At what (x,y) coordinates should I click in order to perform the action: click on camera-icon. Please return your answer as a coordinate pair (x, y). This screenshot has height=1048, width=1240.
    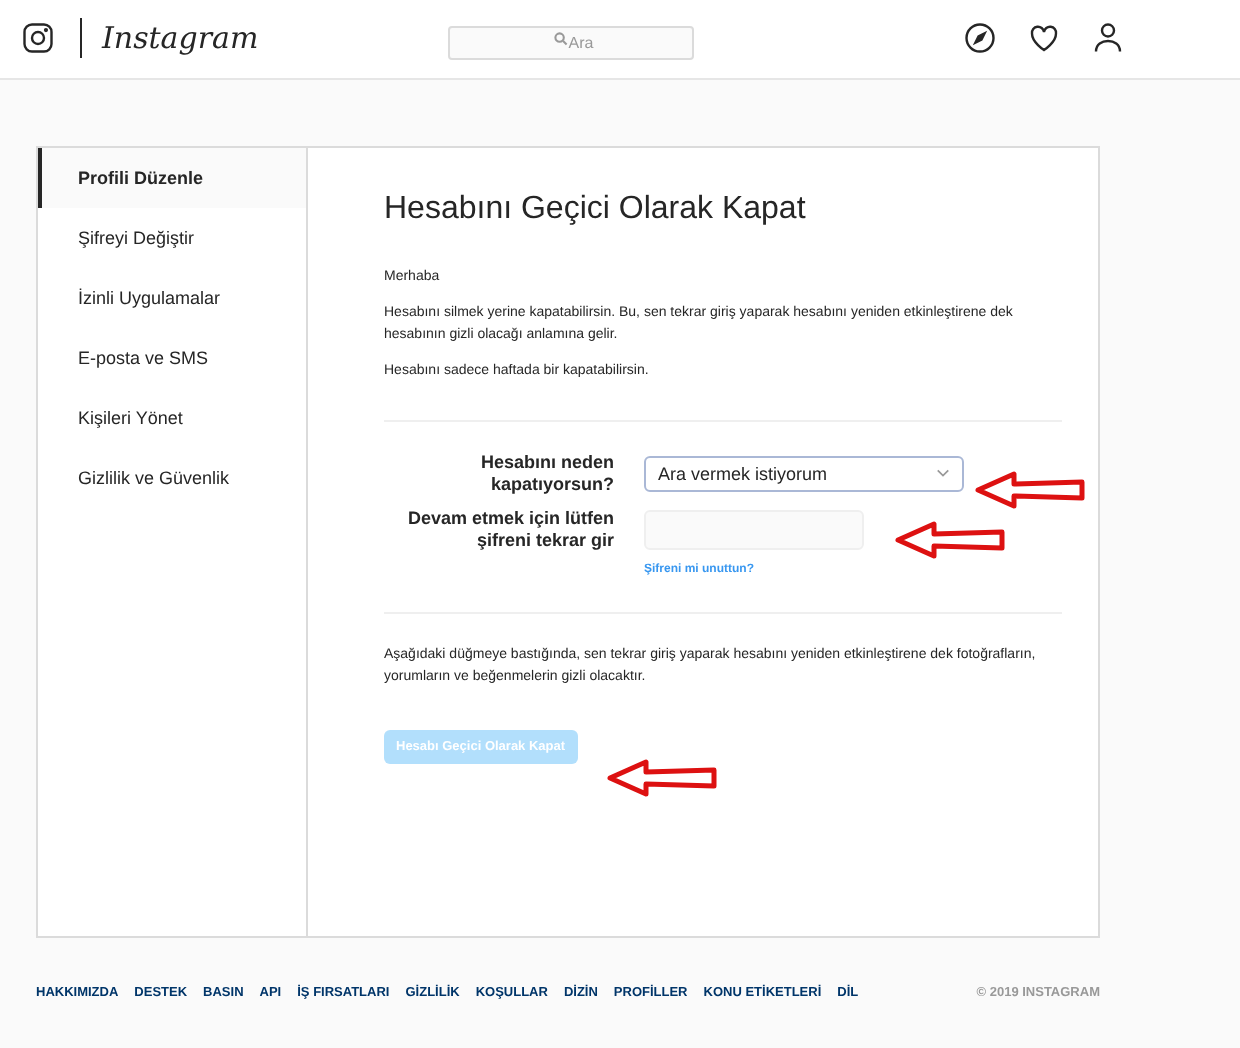
    Looking at the image, I should click on (38, 38).